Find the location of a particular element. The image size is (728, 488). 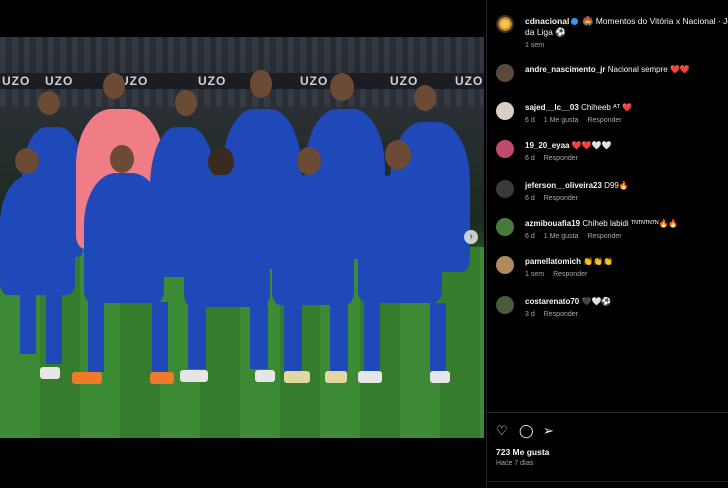

caption-time: 1 sem is located at coordinates (535, 45).